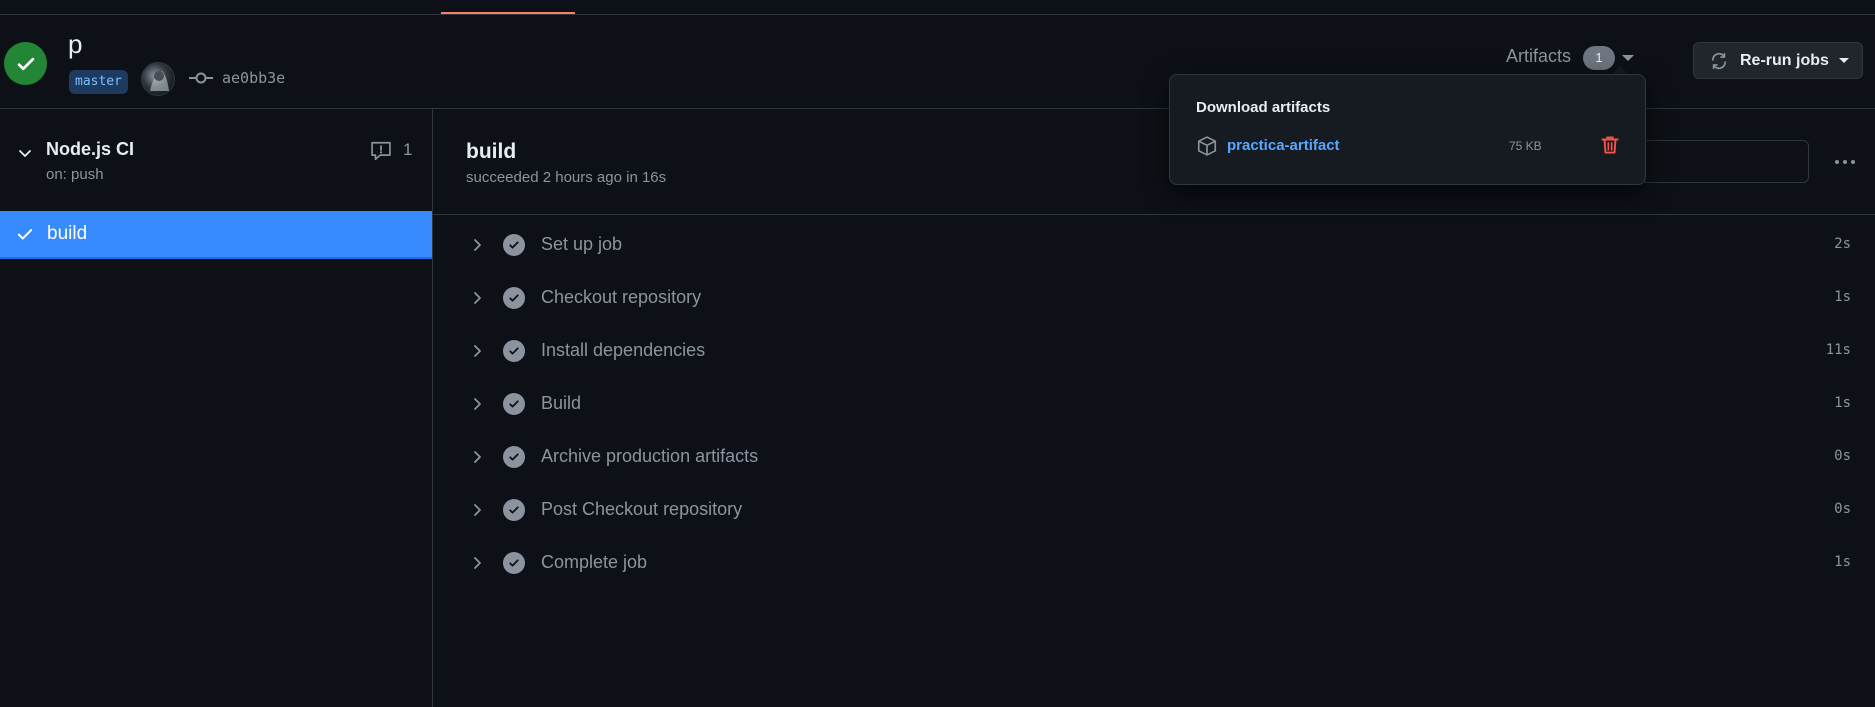 The image size is (1875, 707). Describe the element at coordinates (216, 160) in the screenshot. I see `workflow-summary: Node.js CI on: push 1` at that location.